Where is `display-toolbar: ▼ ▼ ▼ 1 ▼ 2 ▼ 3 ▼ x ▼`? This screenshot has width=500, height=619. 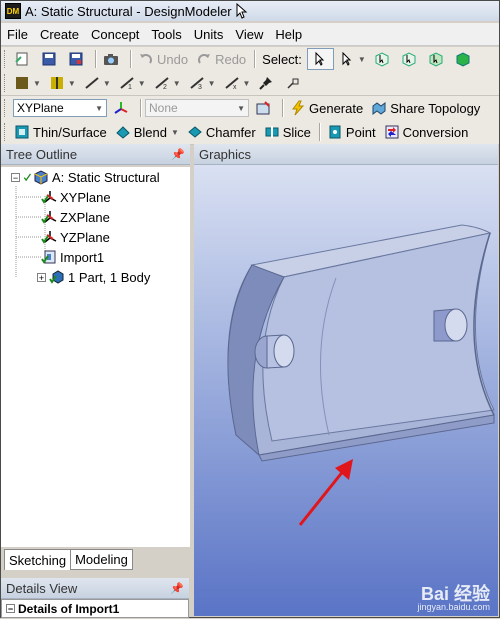 display-toolbar: ▼ ▼ ▼ 1 ▼ 2 ▼ 3 ▼ x ▼ is located at coordinates (250, 83).